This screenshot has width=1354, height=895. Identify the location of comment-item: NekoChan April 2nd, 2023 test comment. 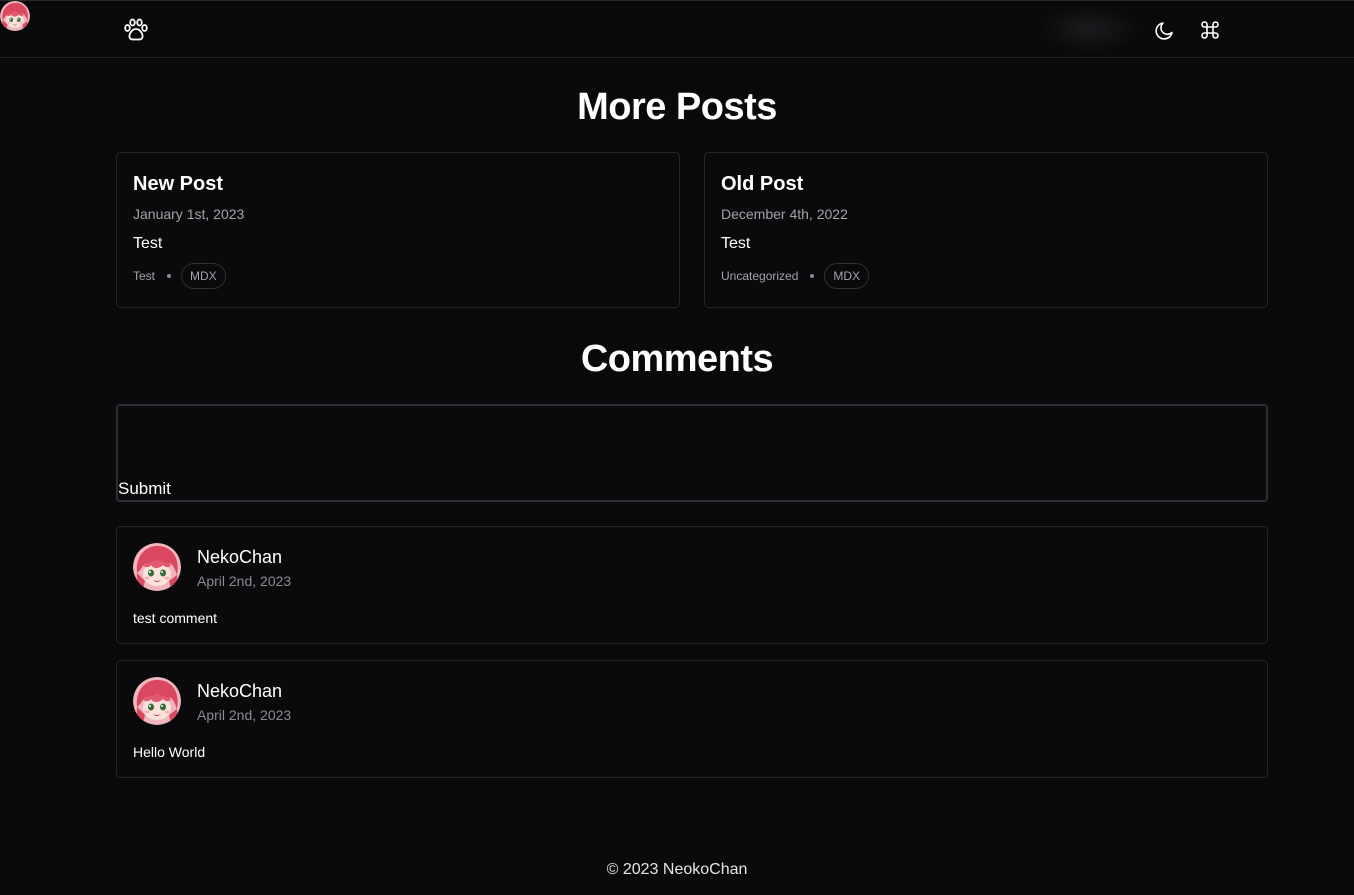
(692, 585).